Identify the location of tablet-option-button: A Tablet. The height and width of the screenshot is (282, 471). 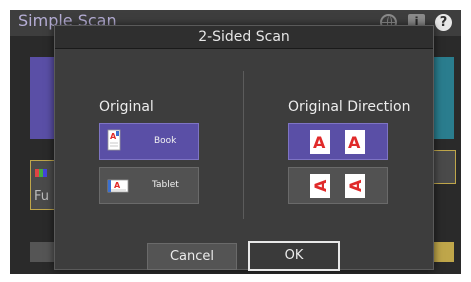
(149, 185).